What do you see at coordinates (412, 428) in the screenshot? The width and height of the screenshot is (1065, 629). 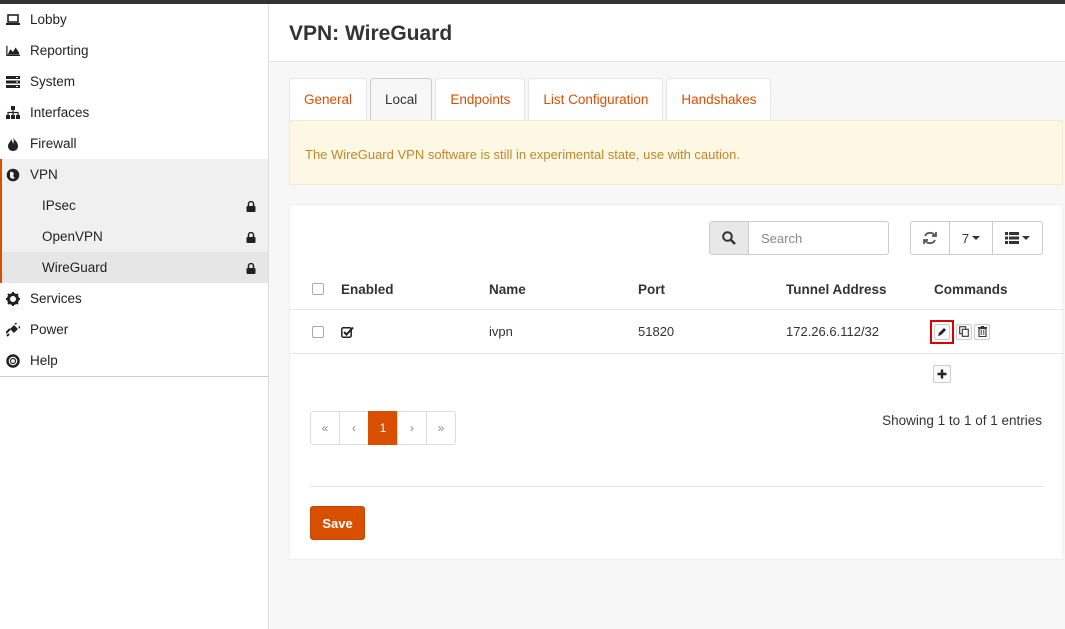 I see `page-next: ›` at bounding box center [412, 428].